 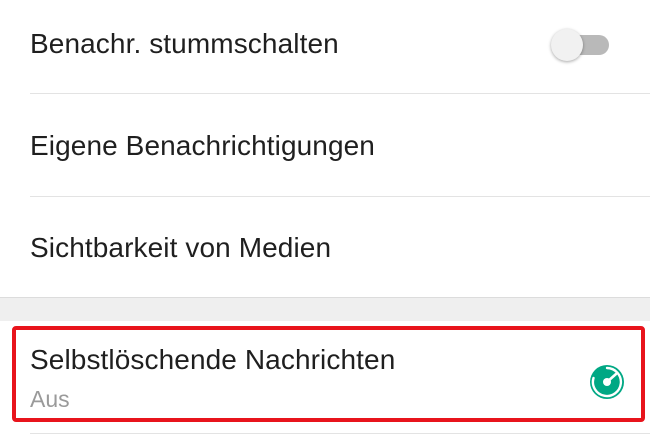 I want to click on disappearing-messages-label: Selbstlöschende Nachrichten, so click(x=213, y=359).